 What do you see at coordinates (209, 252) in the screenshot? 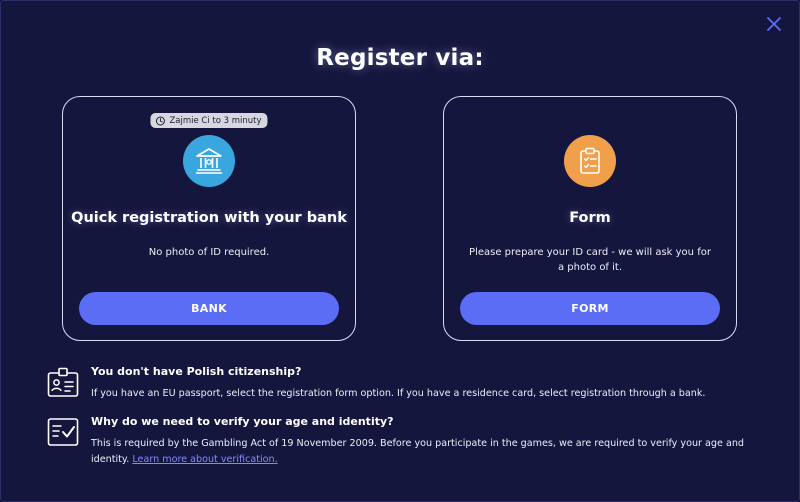
I see `bank-card-description: No photo of ID required.` at bounding box center [209, 252].